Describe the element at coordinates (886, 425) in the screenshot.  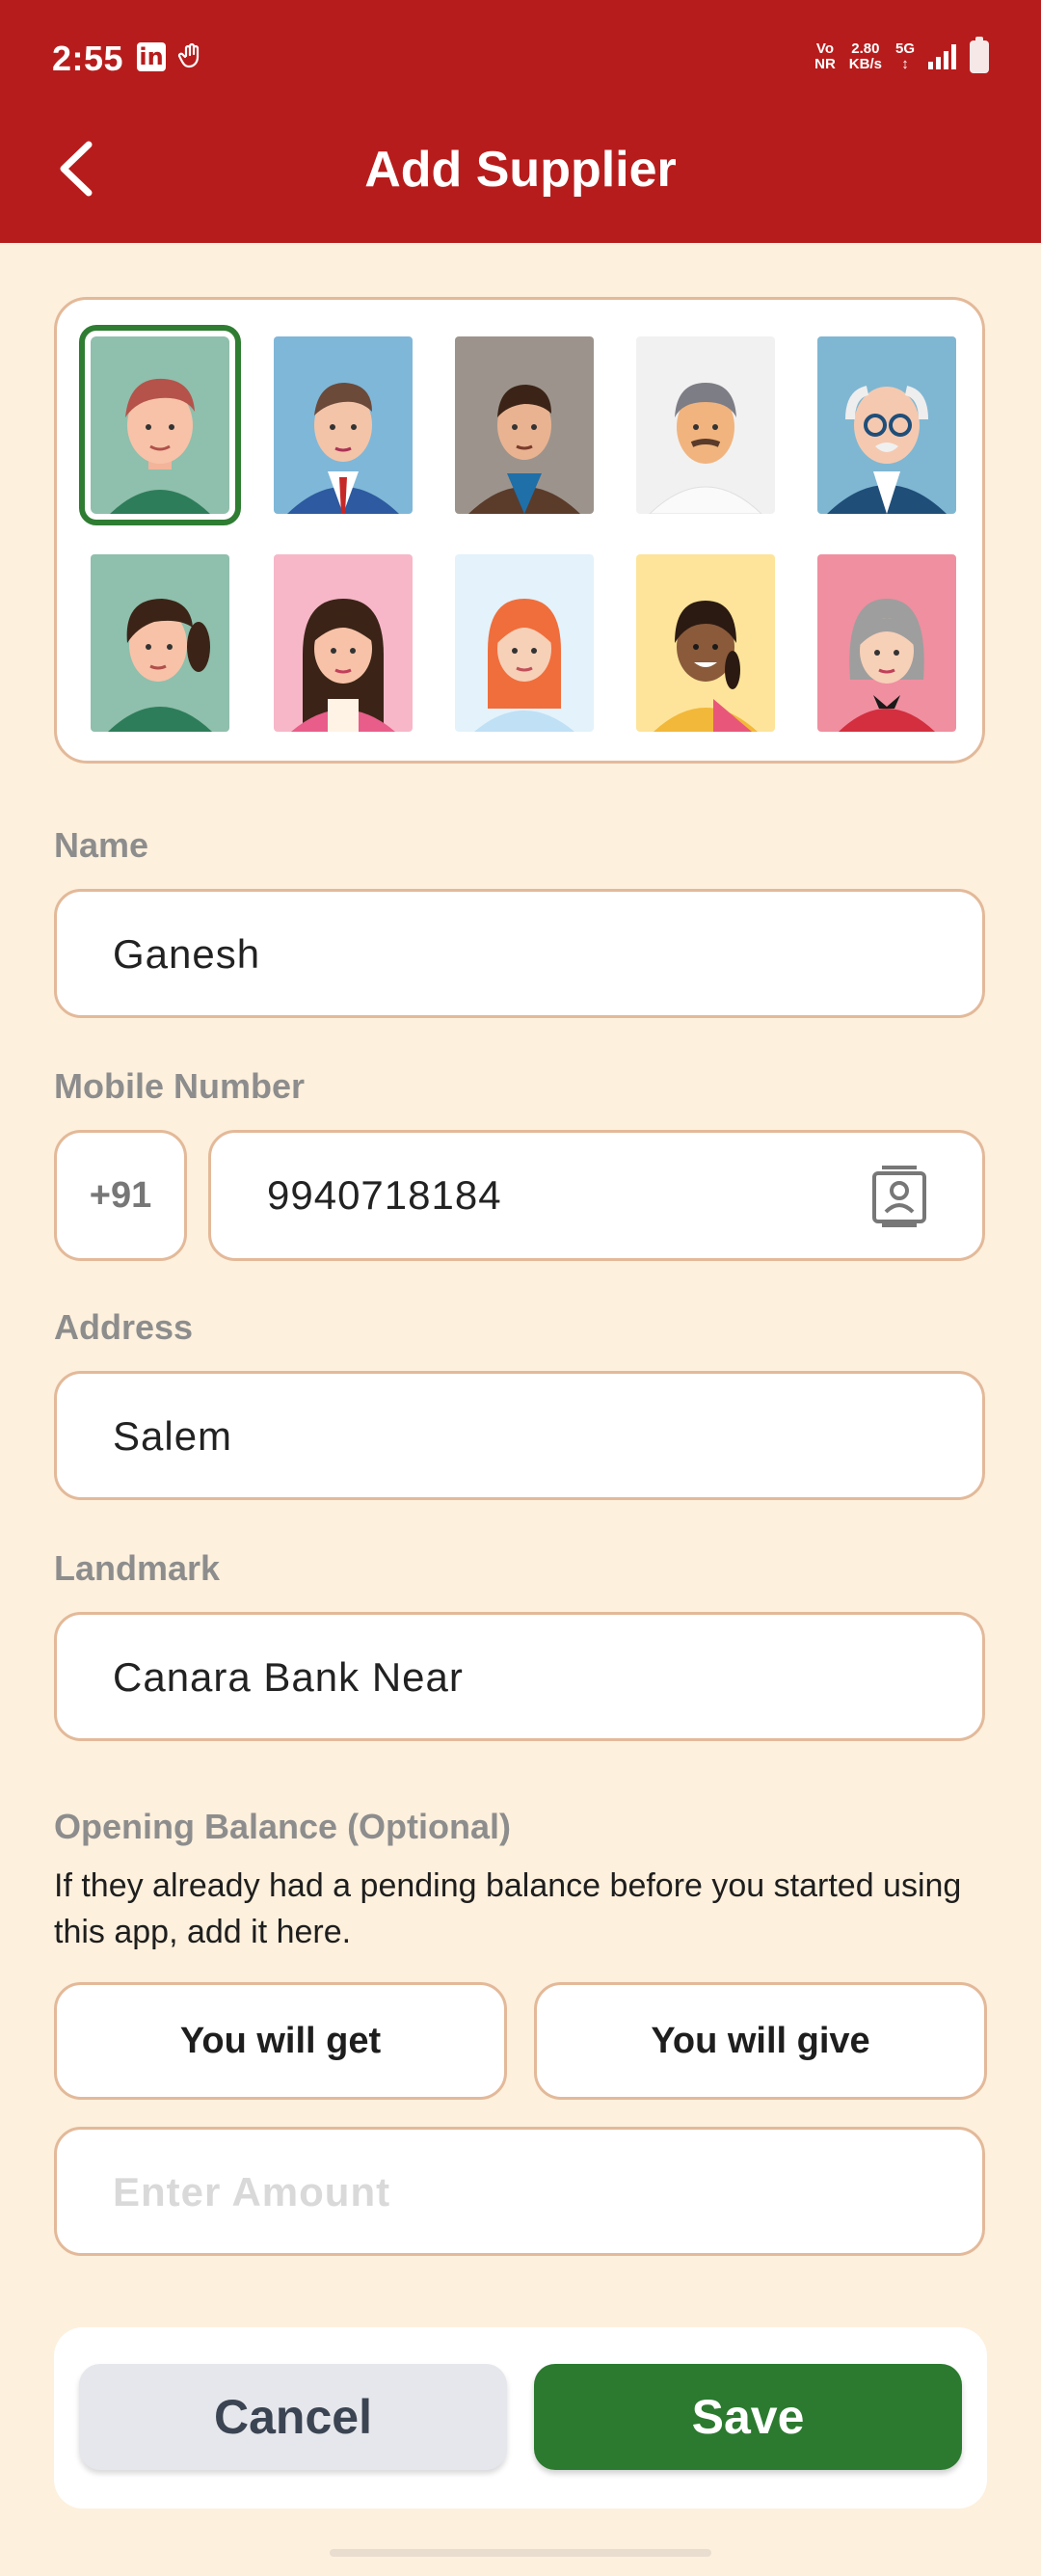
I see `avatar-elderly-man` at that location.